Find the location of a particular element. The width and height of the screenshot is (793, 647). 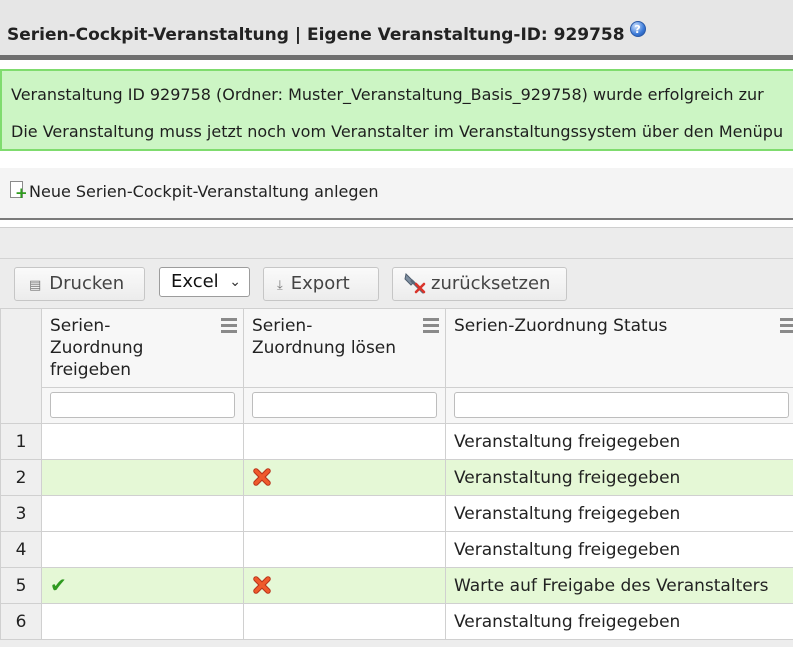

column-header-label: Serien-Zuordnung freigeben is located at coordinates (125, 348).